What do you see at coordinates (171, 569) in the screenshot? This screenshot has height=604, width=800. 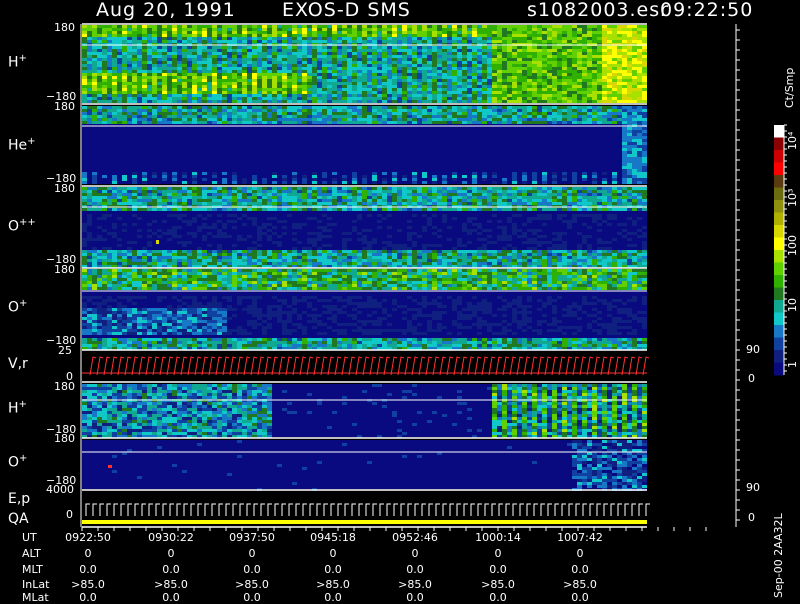 I see `footer-value-mlt-1: 0.0` at bounding box center [171, 569].